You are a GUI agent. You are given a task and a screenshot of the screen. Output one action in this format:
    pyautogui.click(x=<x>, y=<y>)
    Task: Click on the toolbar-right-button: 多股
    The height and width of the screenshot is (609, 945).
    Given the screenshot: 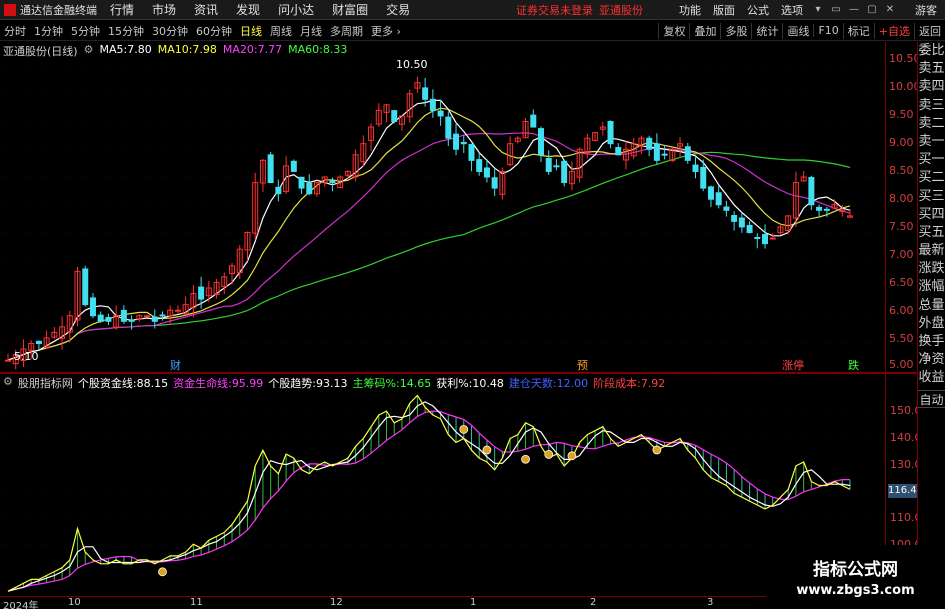 What is the action you would take?
    pyautogui.click(x=735, y=30)
    